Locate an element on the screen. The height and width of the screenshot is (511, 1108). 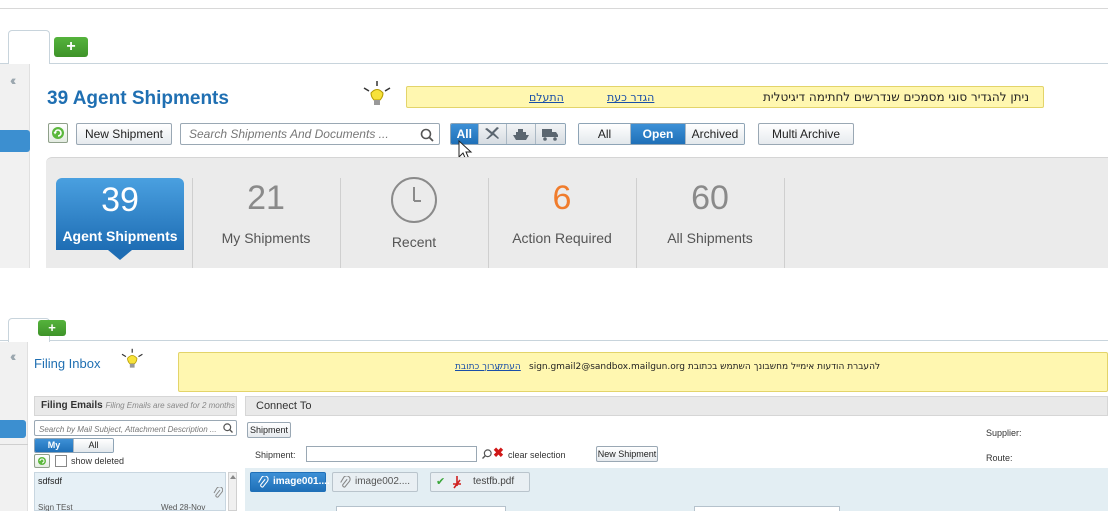
shipment-tab-button: Shipment is located at coordinates (269, 430).